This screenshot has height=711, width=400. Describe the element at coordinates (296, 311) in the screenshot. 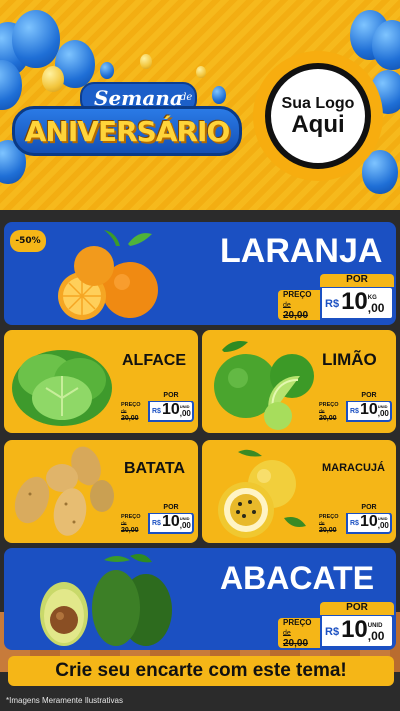

I see `old-price-value: de 20,00` at that location.